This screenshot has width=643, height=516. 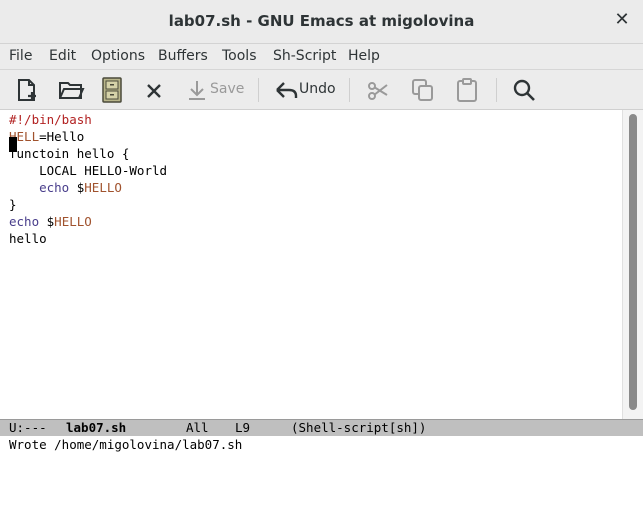 What do you see at coordinates (304, 56) in the screenshot?
I see `menu-sh-script: Sh-Script` at bounding box center [304, 56].